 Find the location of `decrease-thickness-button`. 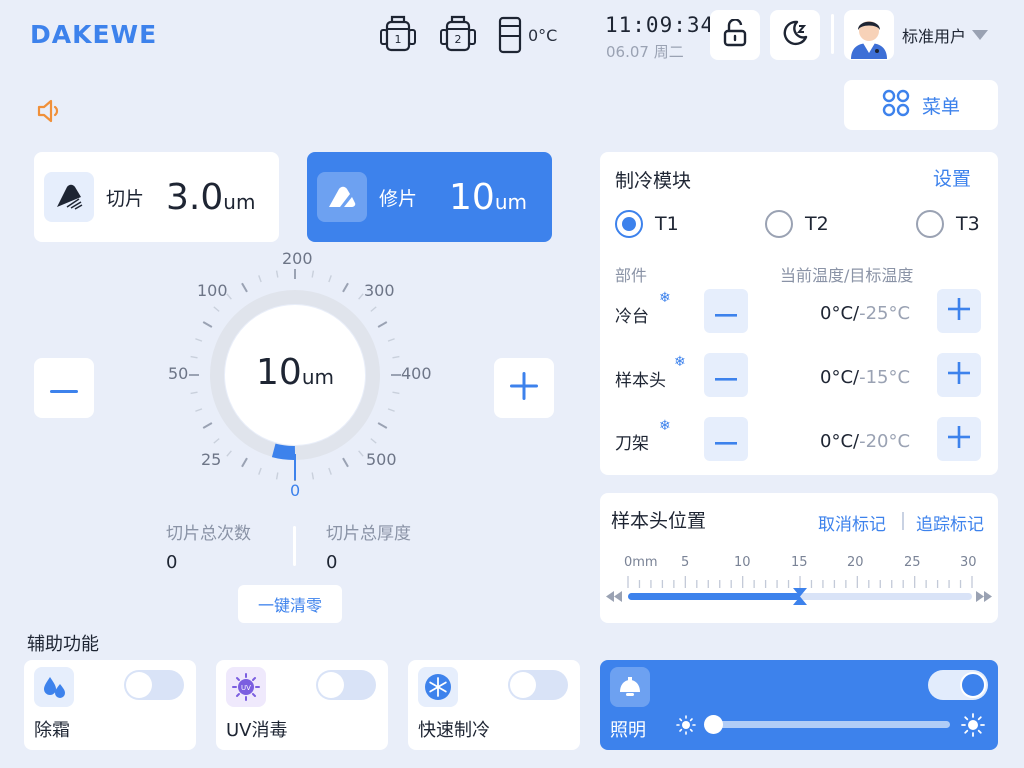

decrease-thickness-button is located at coordinates (64, 388).